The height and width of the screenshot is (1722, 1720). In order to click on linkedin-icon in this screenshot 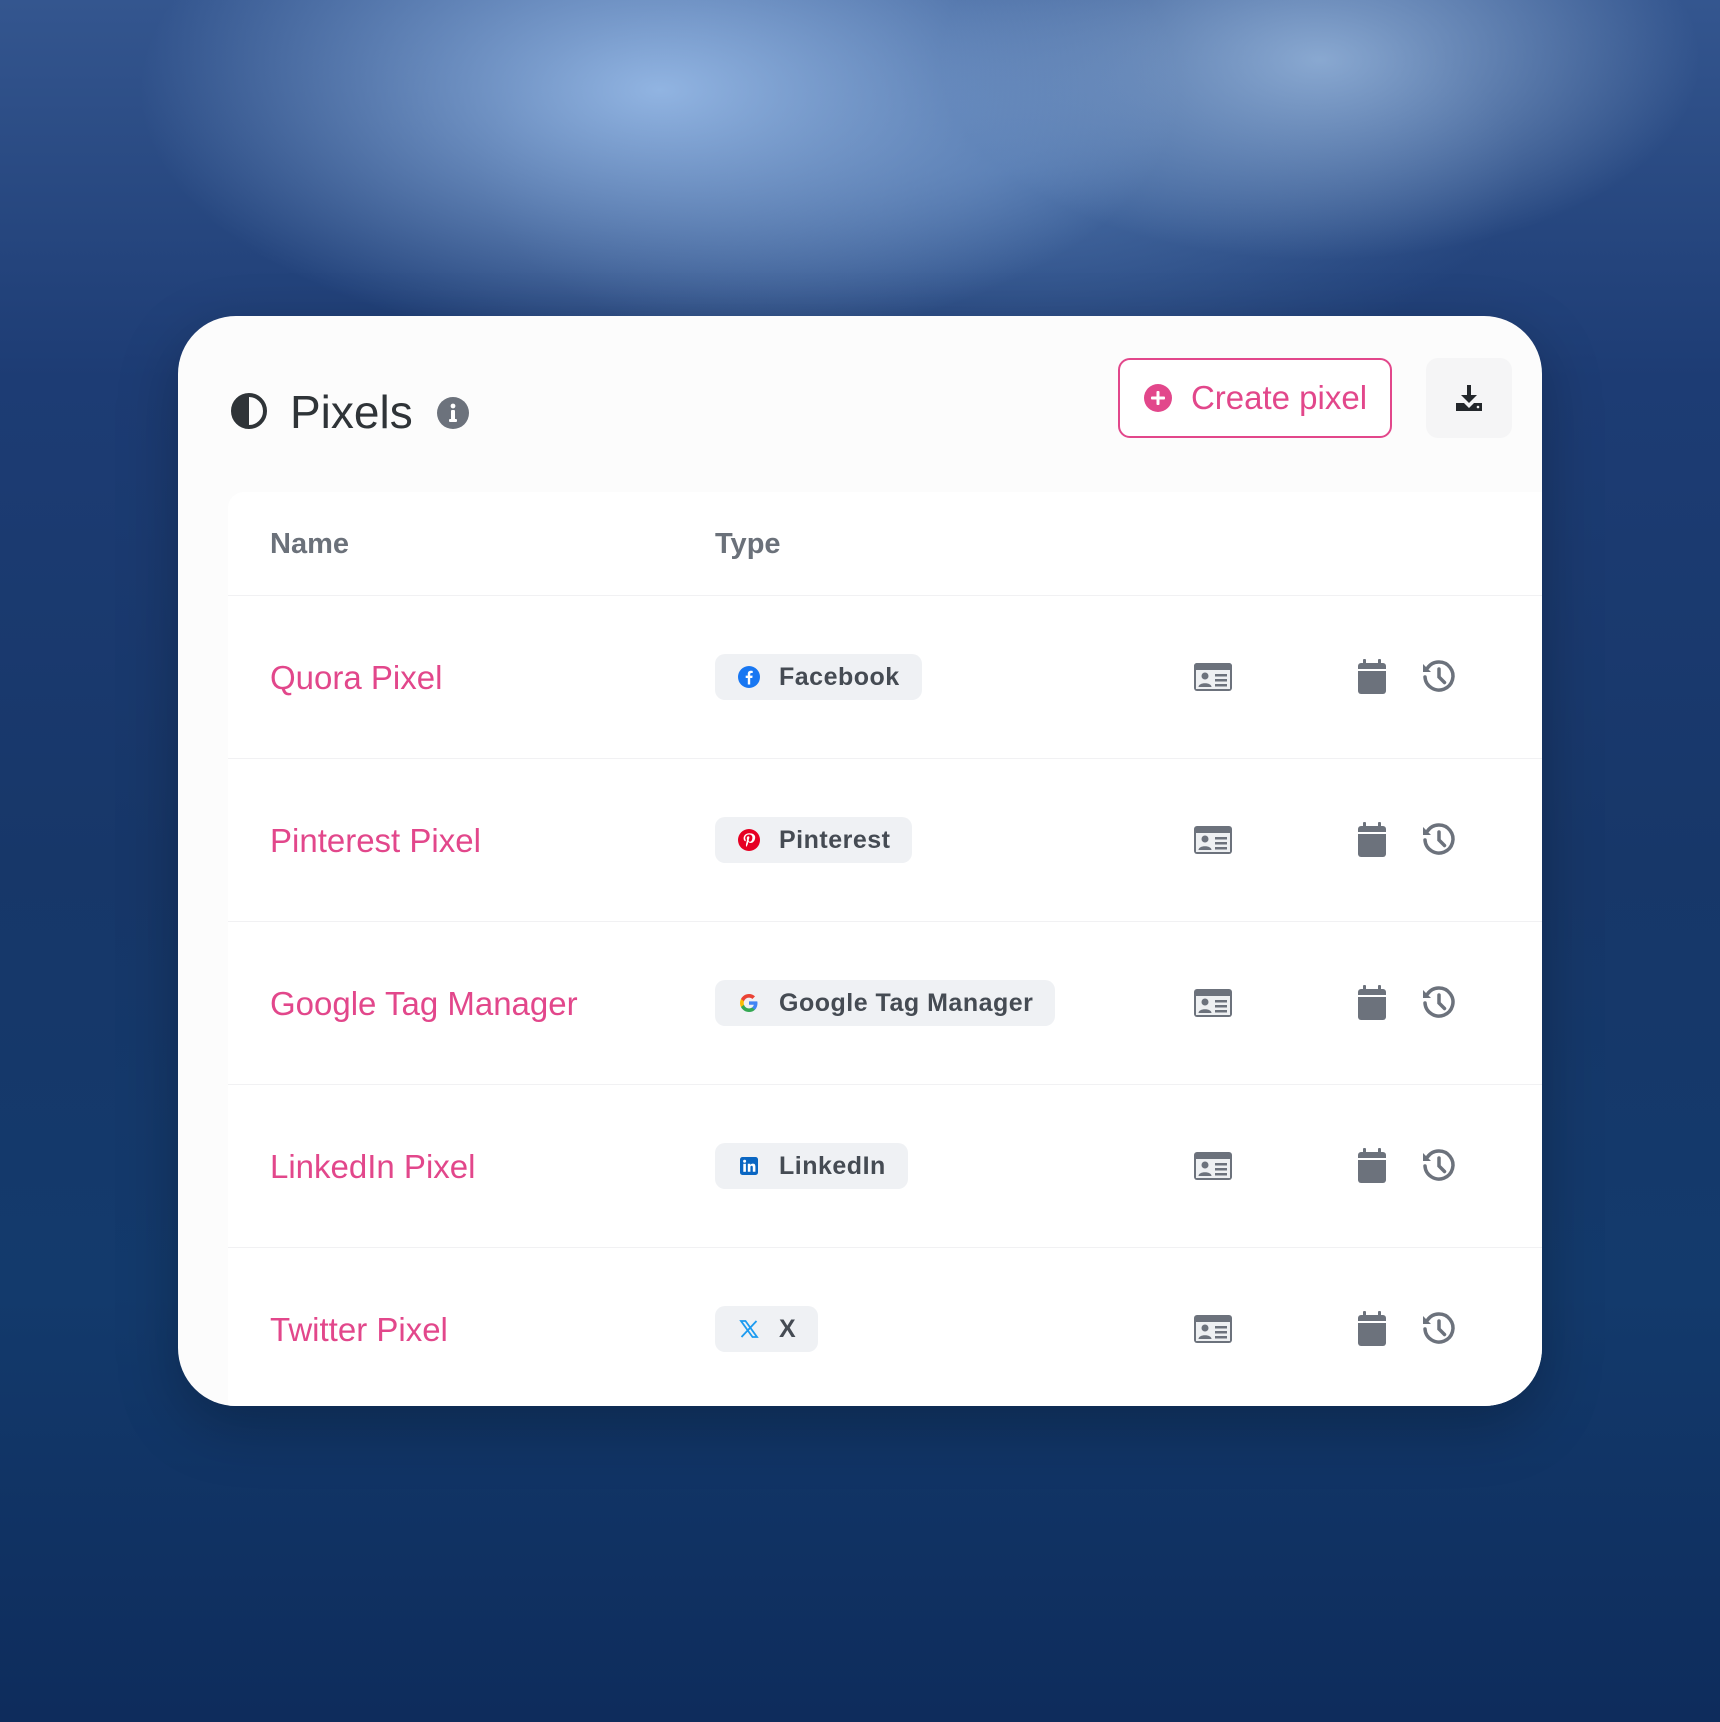, I will do `click(749, 1166)`.